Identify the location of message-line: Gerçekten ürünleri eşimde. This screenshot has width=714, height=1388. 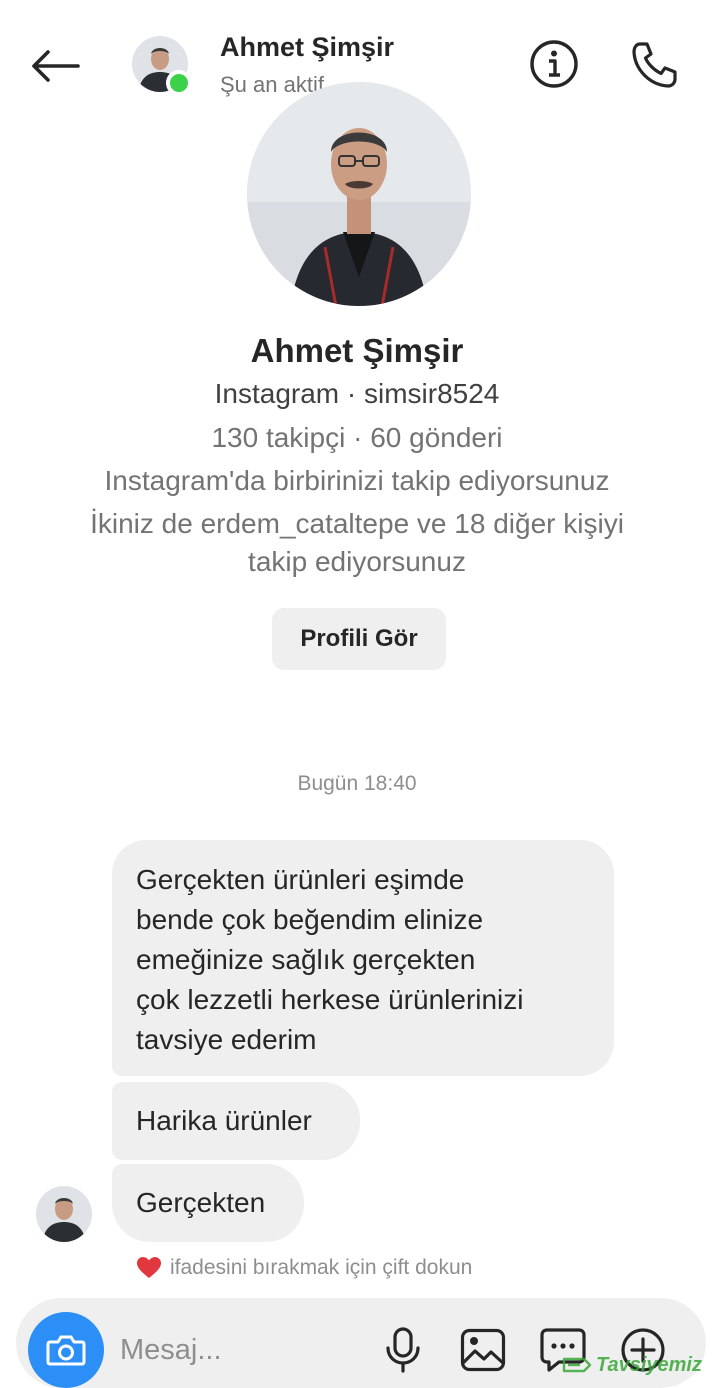
(300, 879).